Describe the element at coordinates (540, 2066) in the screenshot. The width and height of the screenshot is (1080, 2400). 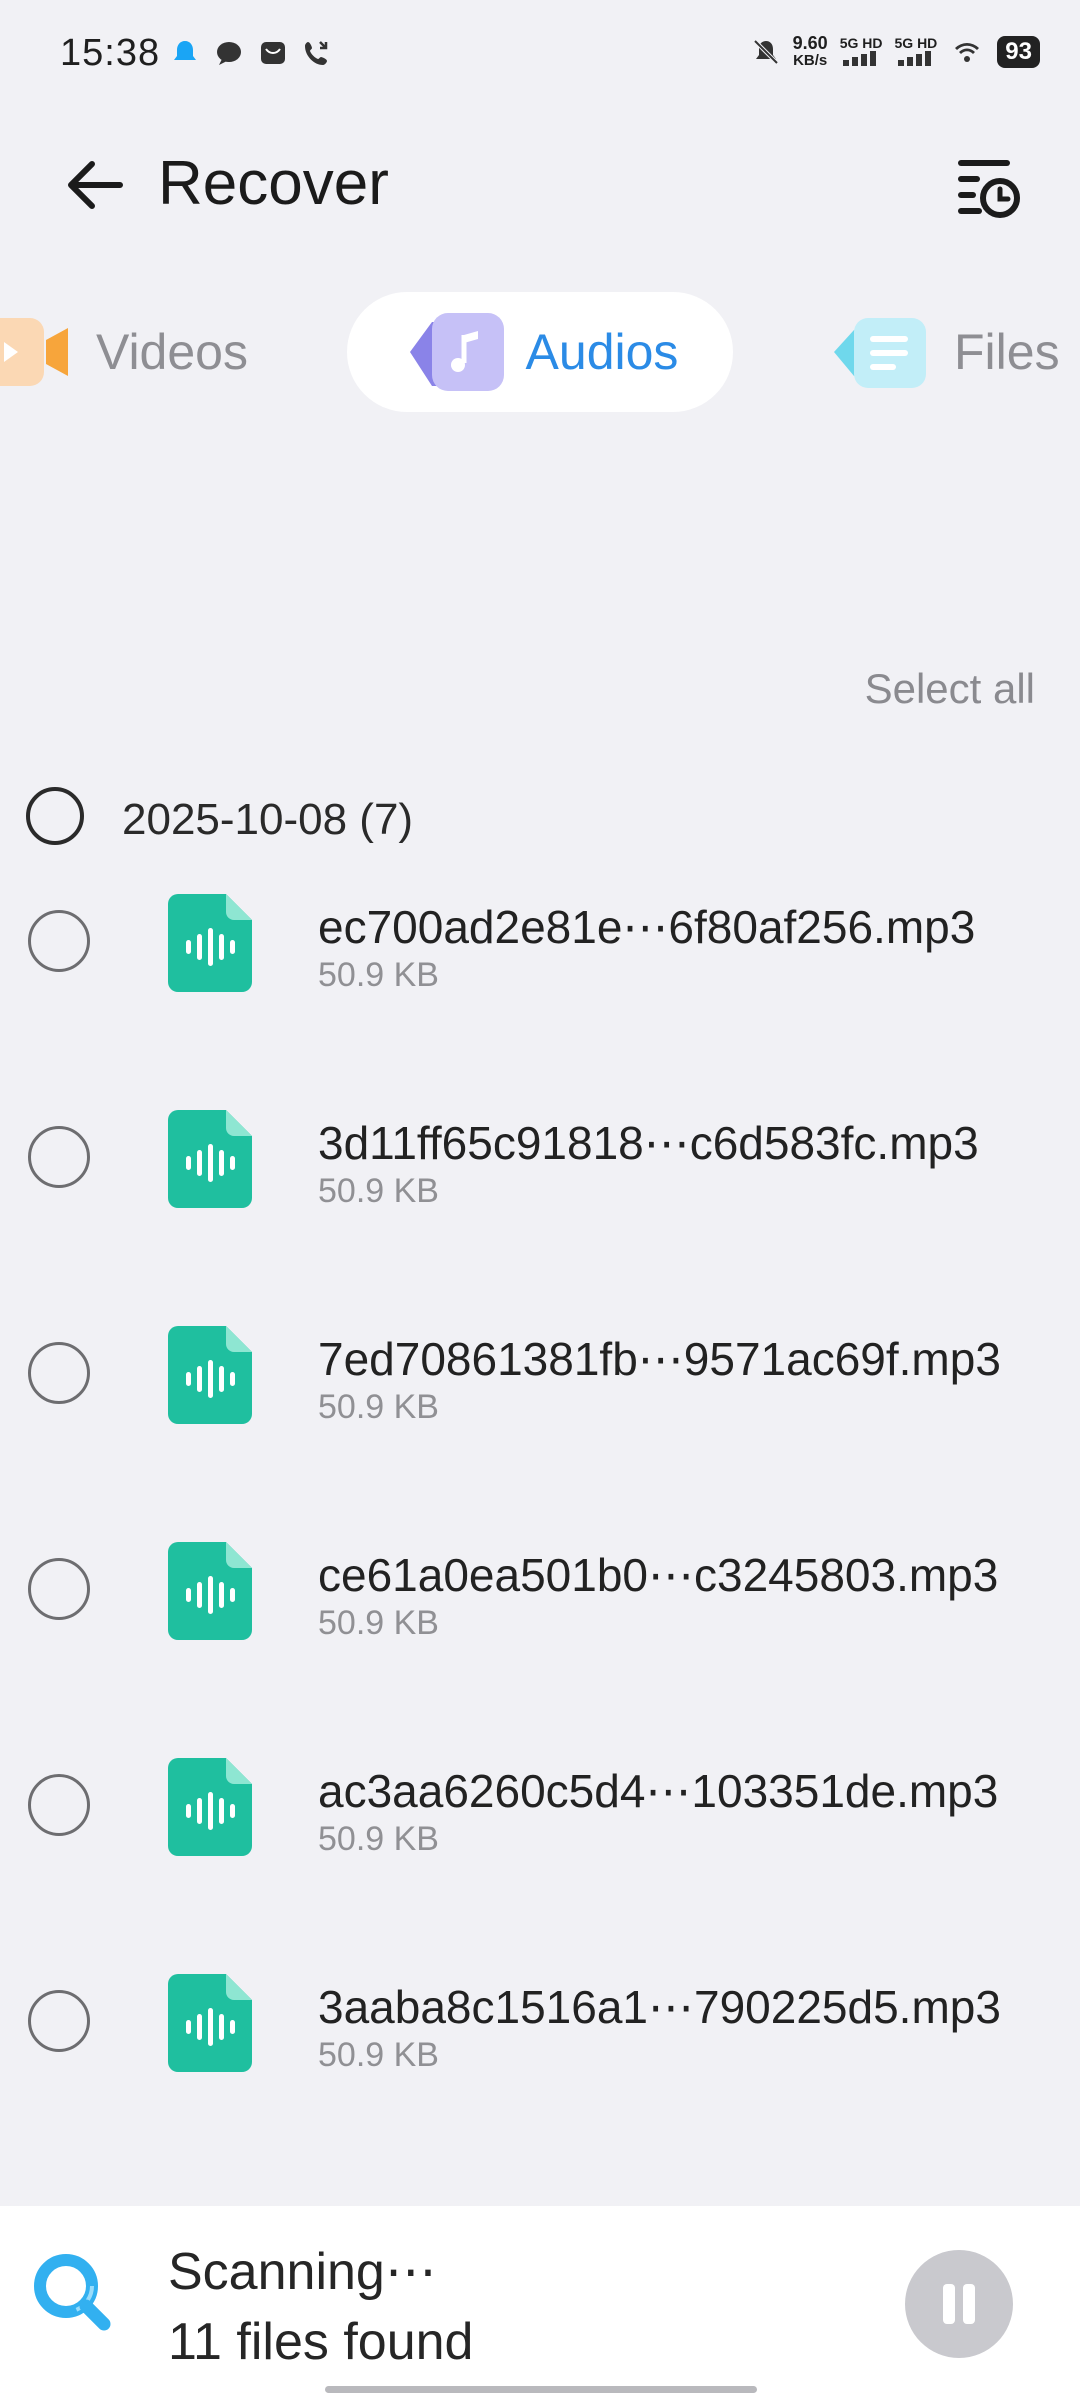
I see `file-row: 3aaba8c1516a1⋯790225d5.mp3 50.9 KB` at that location.